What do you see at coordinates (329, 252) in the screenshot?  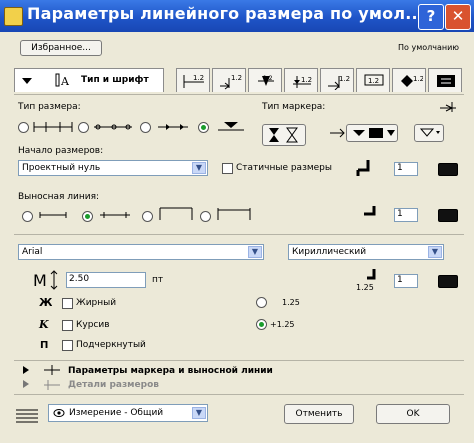 I see `font-charset-value: Кириллический` at bounding box center [329, 252].